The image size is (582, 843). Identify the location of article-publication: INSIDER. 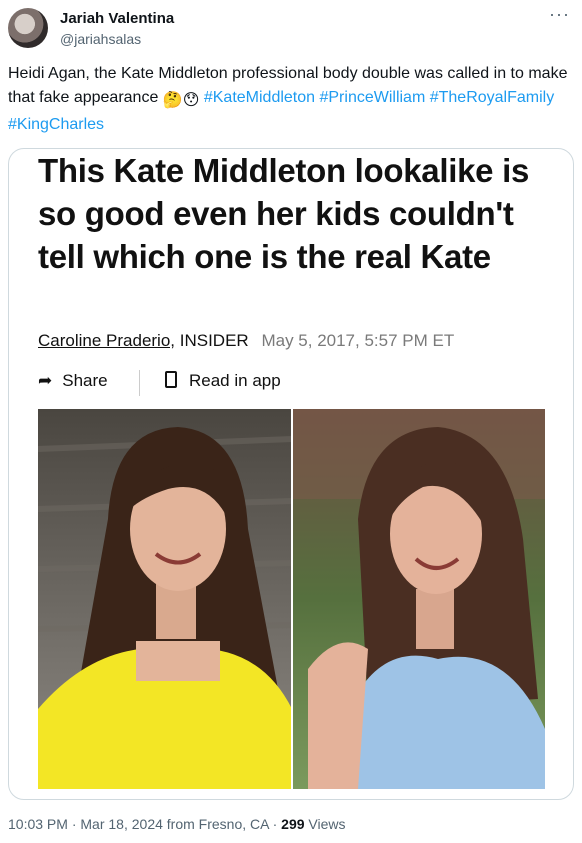
(214, 340).